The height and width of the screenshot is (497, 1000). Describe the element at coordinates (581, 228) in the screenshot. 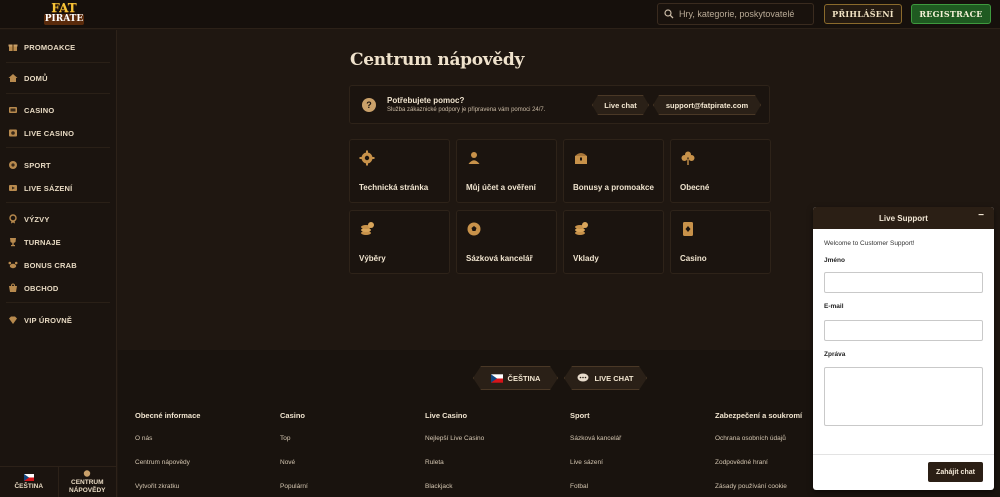

I see `deposit-coins-icon` at that location.